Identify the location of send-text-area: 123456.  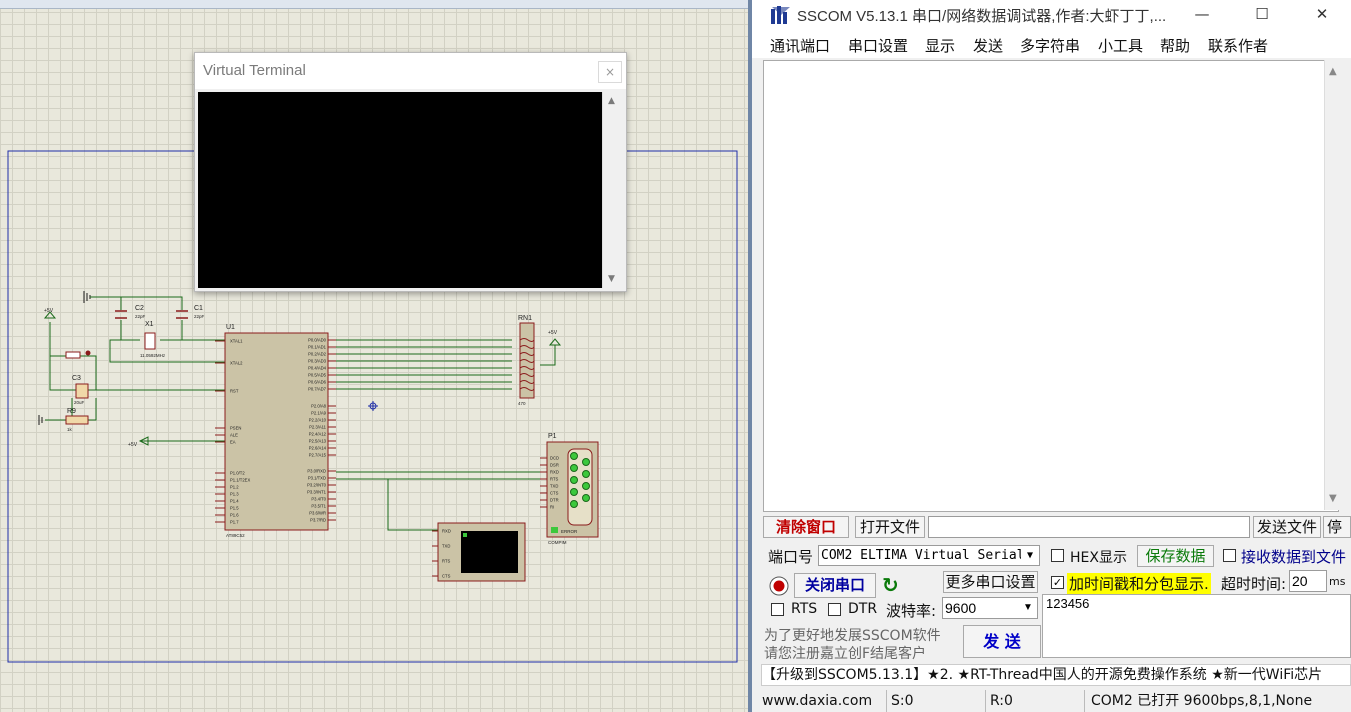
(1196, 626).